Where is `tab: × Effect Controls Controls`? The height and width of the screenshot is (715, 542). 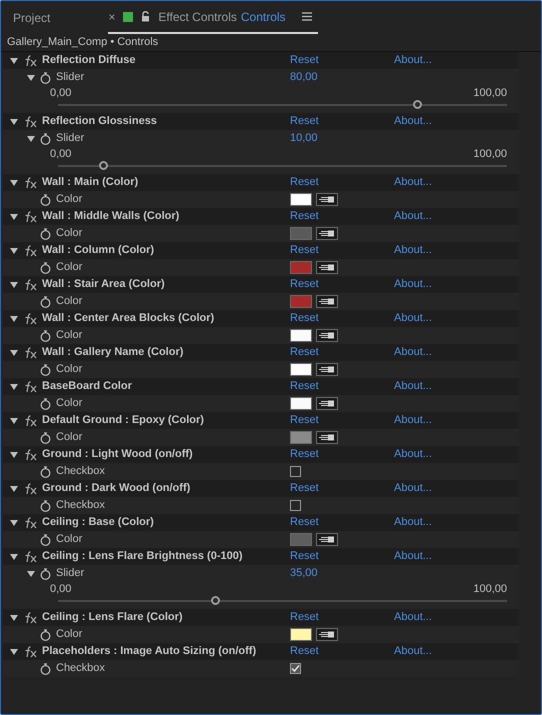
tab: × Effect Controls Controls is located at coordinates (213, 17).